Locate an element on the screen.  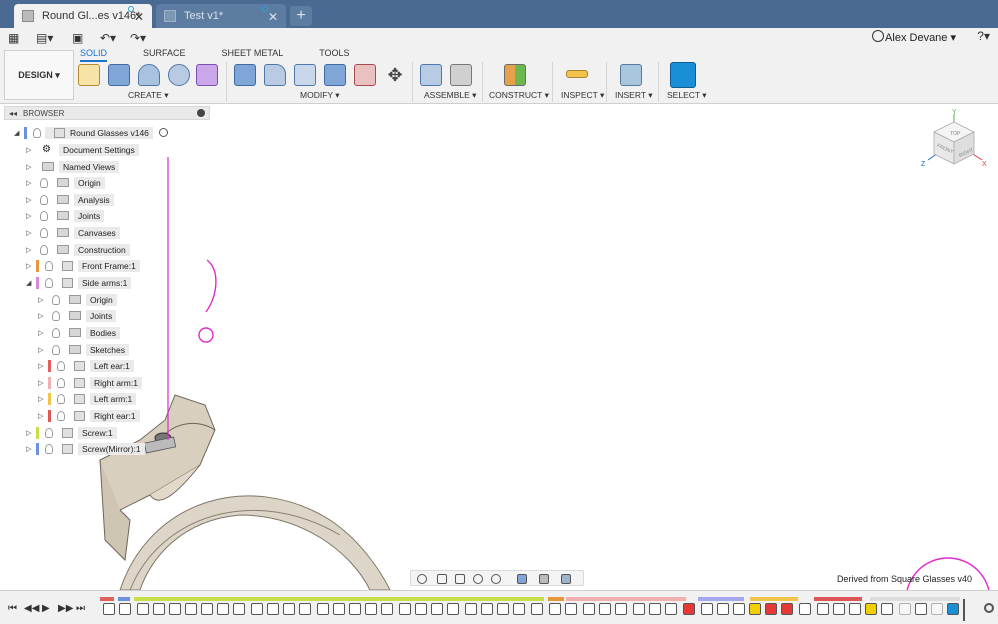
tab-solid: SOLID is located at coordinates (94, 55).